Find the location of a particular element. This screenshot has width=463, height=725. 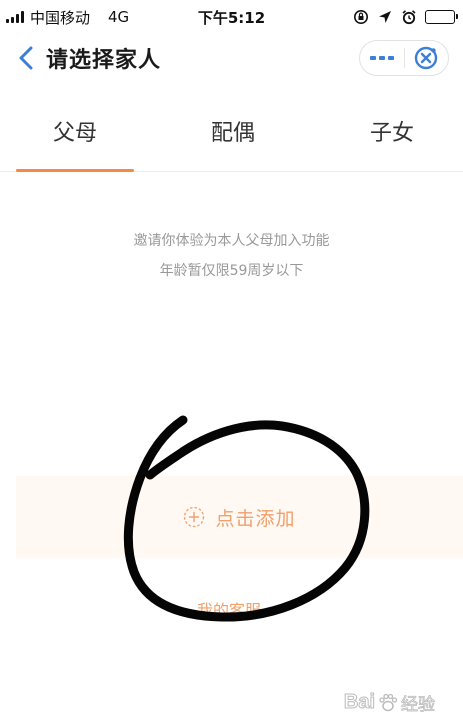

close-circle-icon is located at coordinates (426, 58).